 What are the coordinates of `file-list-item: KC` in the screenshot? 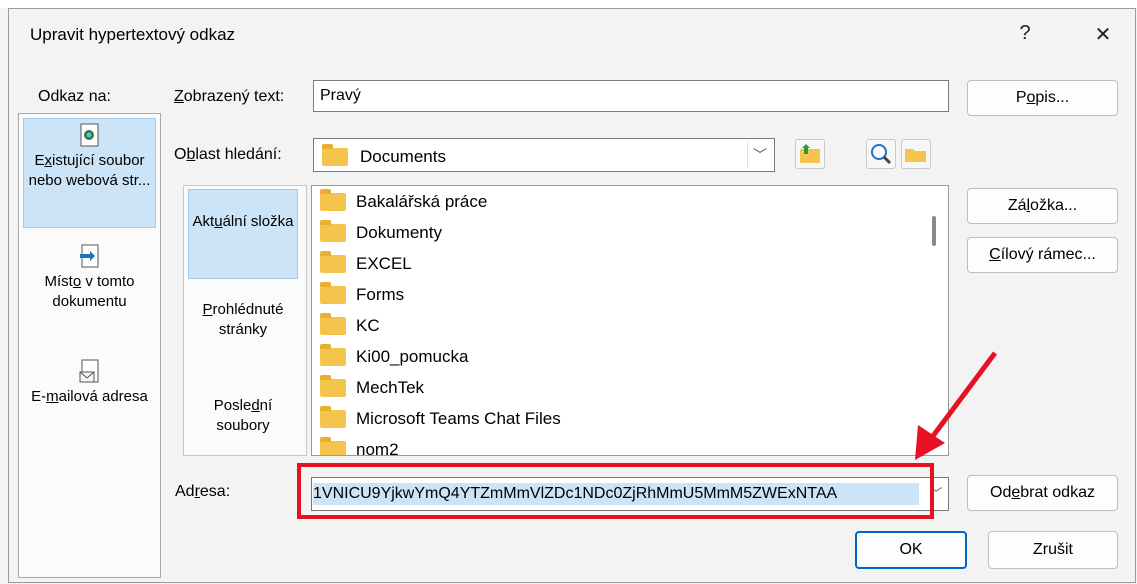 It's located at (630, 325).